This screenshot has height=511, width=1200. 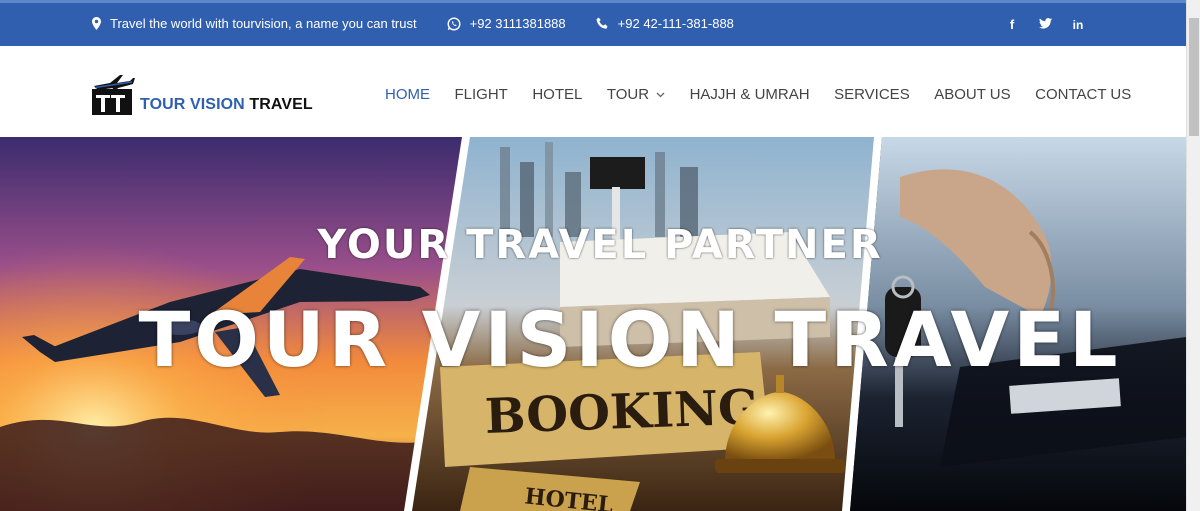 I want to click on phone-item: +92 42-111-381-888, so click(x=665, y=23).